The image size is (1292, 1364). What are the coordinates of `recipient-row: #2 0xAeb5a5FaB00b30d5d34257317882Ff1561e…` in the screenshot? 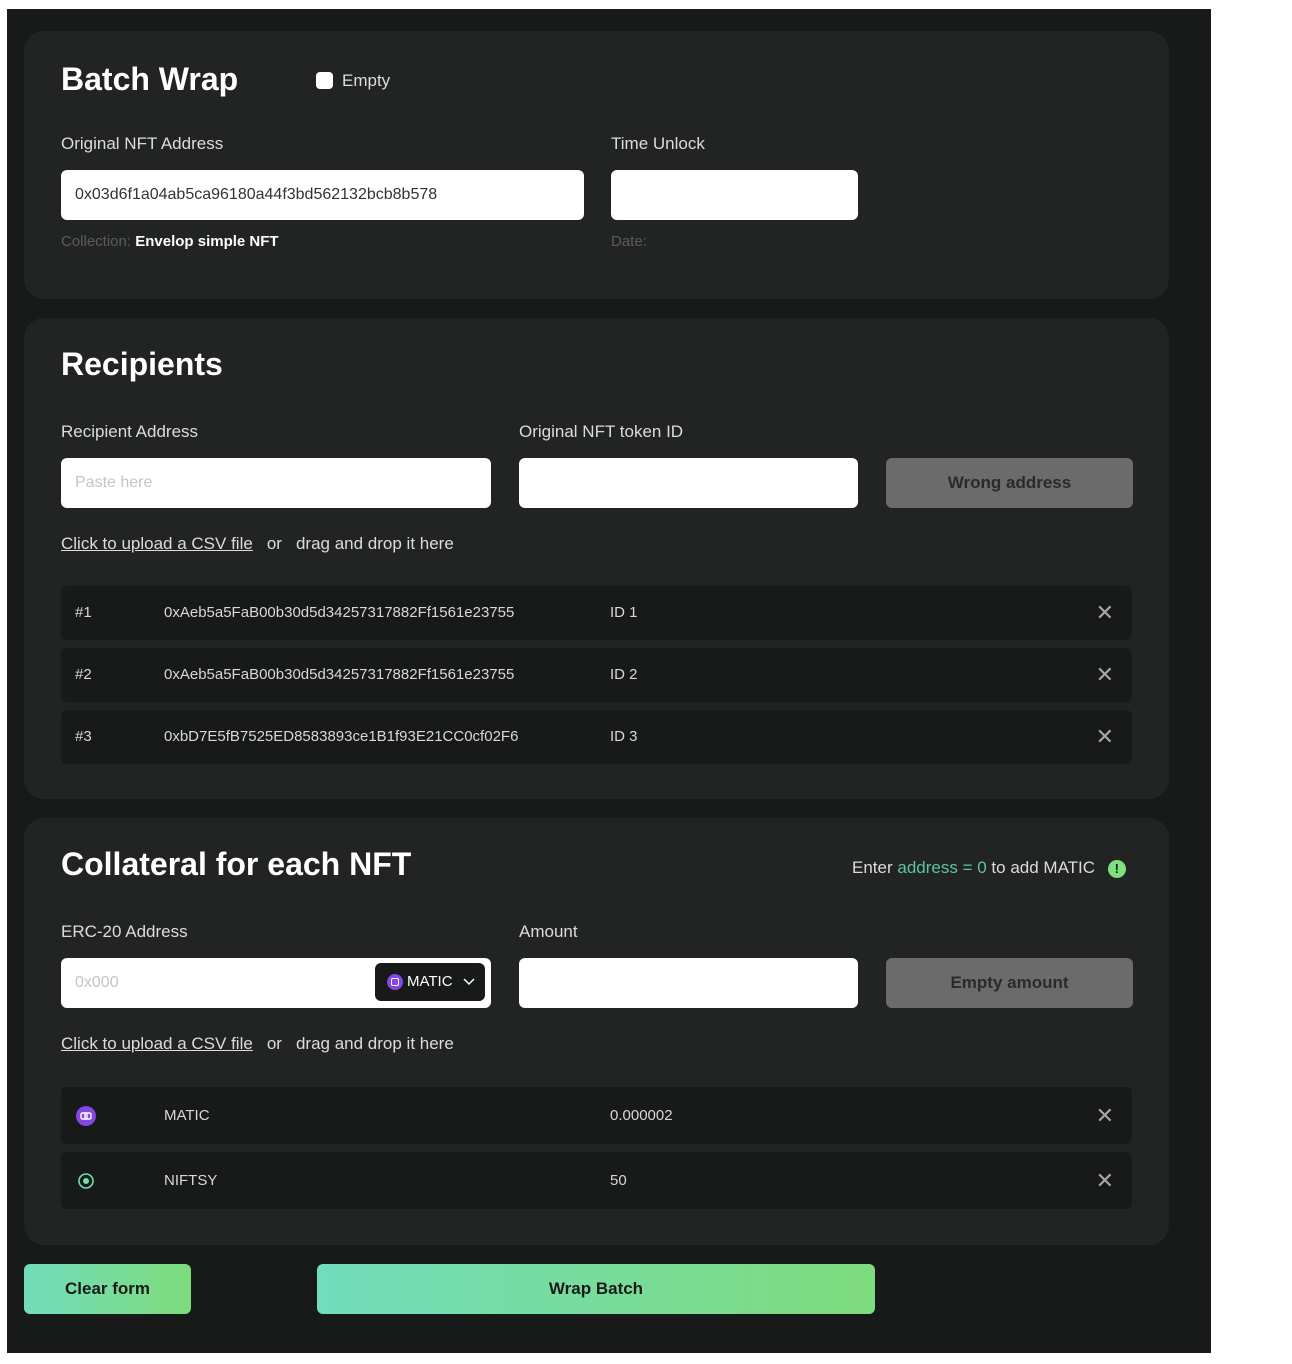 It's located at (596, 675).